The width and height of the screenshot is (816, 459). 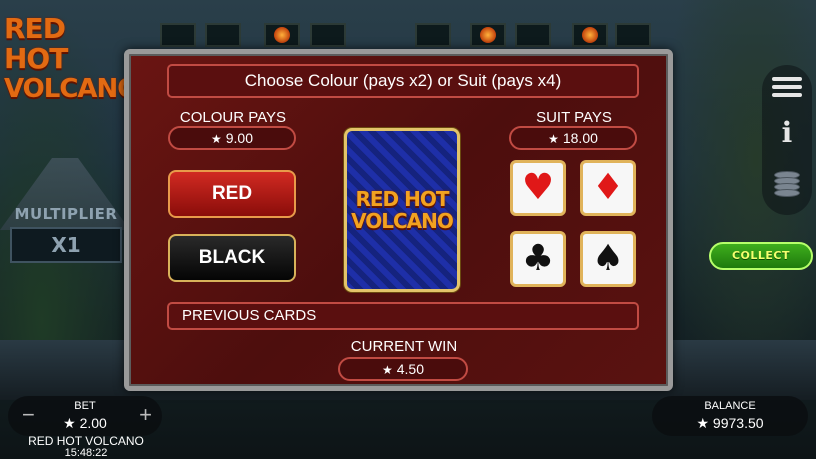 I want to click on clock: 15:48:22, so click(x=86, y=453).